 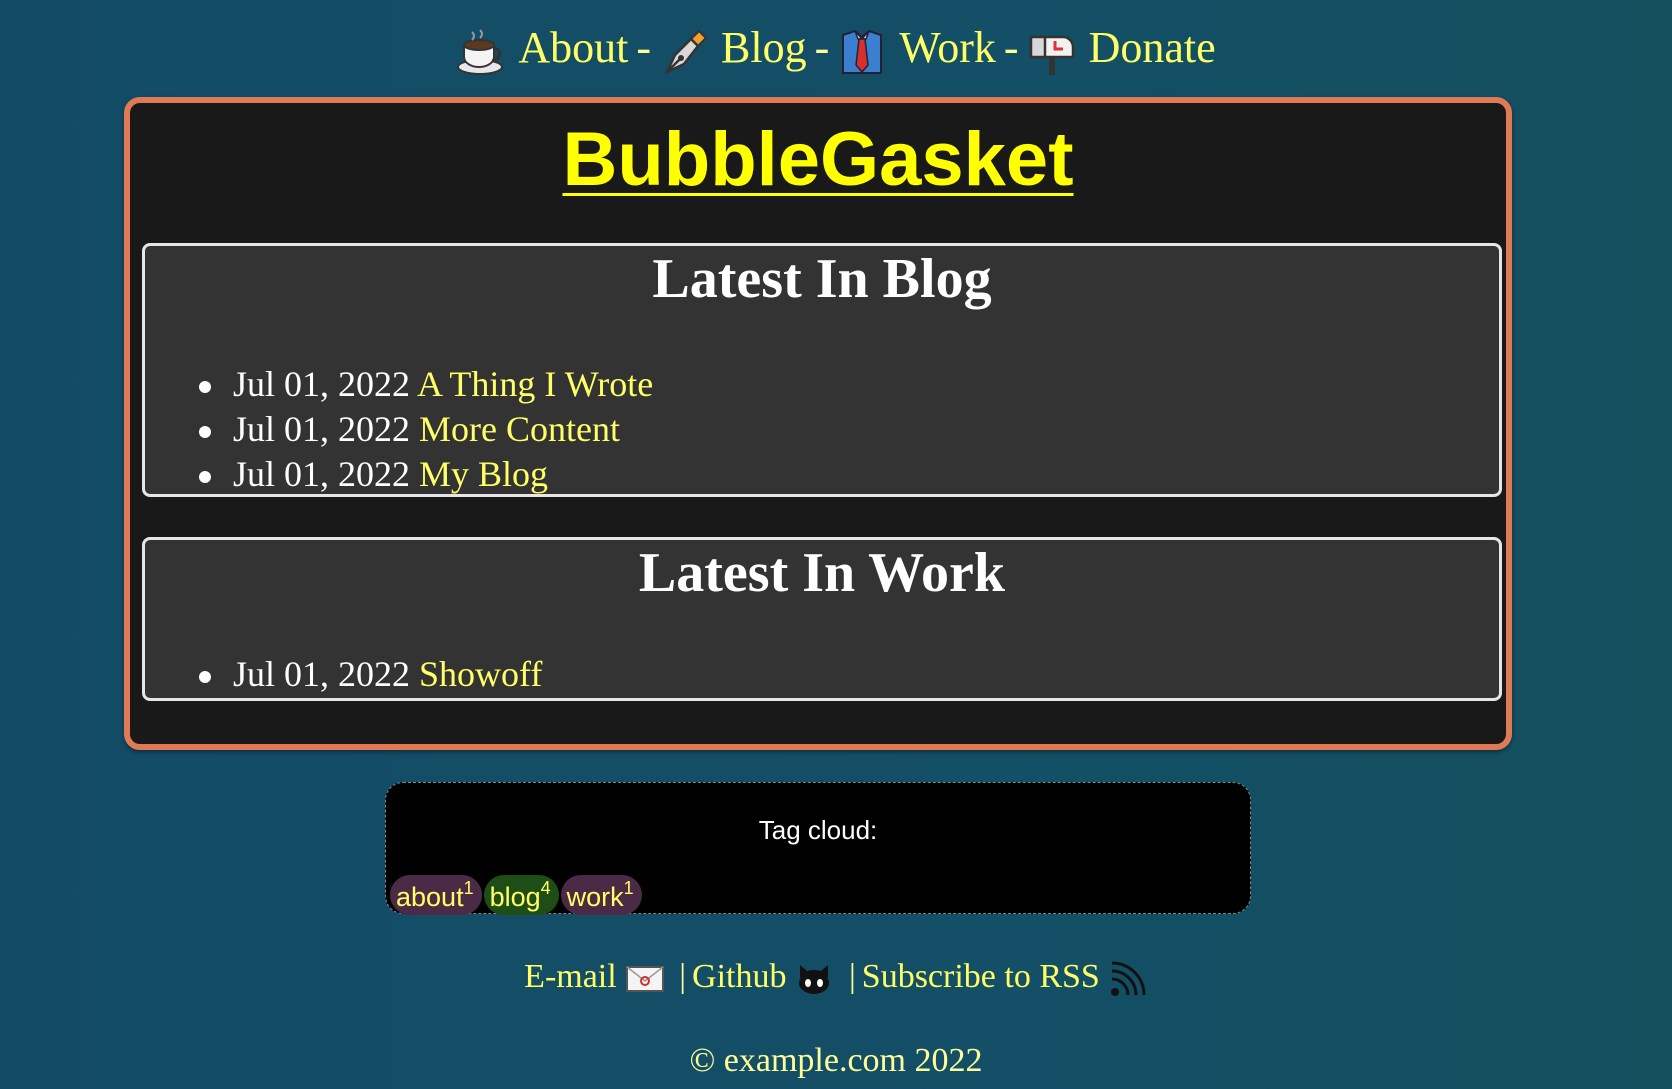 What do you see at coordinates (1052, 52) in the screenshot?
I see `mailbox-icon` at bounding box center [1052, 52].